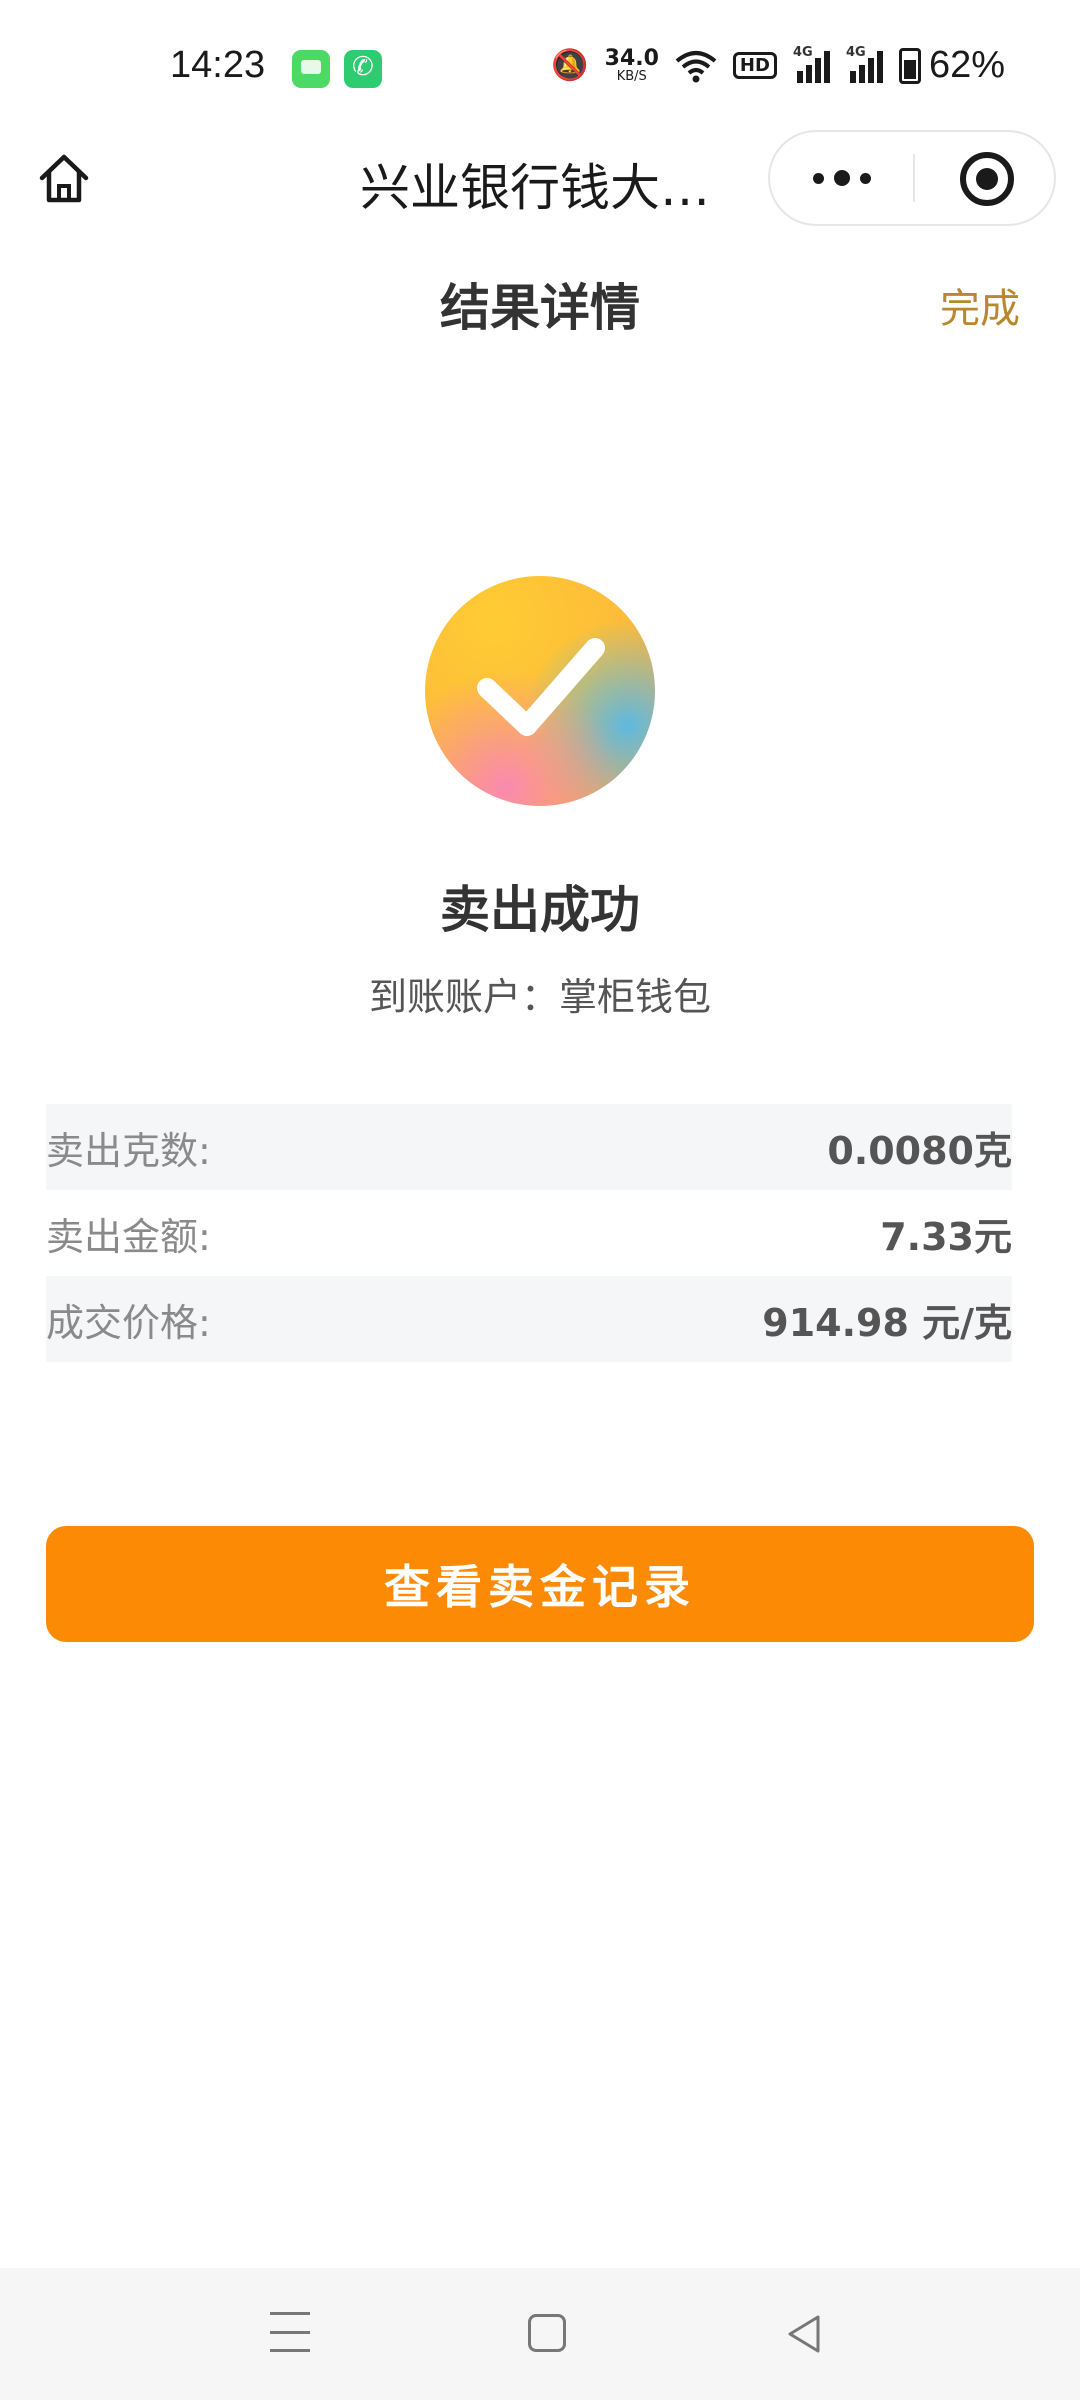  What do you see at coordinates (529, 1319) in the screenshot?
I see `detail-row-price: 成交价格: 914.98 元/克` at bounding box center [529, 1319].